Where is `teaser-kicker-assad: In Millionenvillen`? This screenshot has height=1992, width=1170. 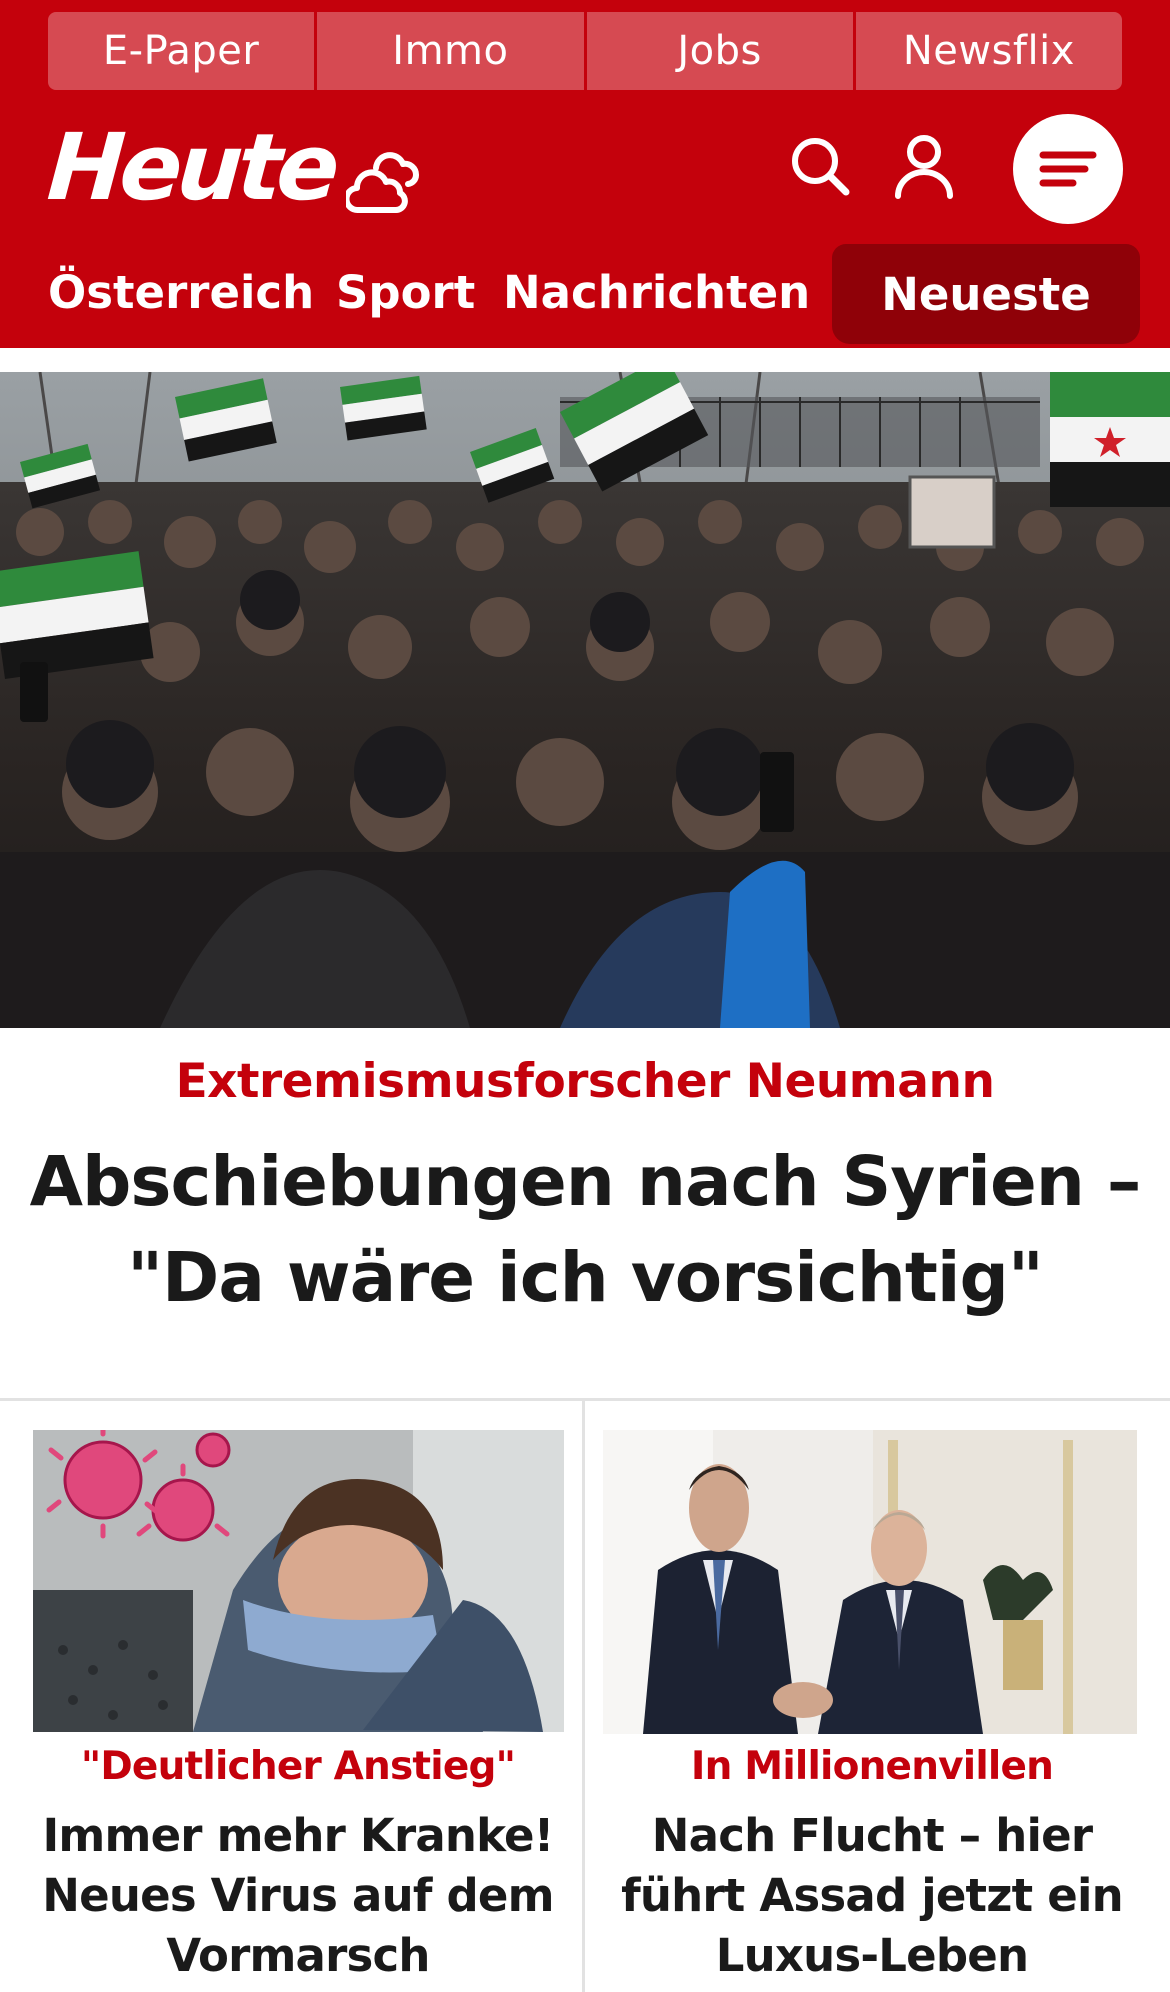 teaser-kicker-assad: In Millionenvillen is located at coordinates (872, 1766).